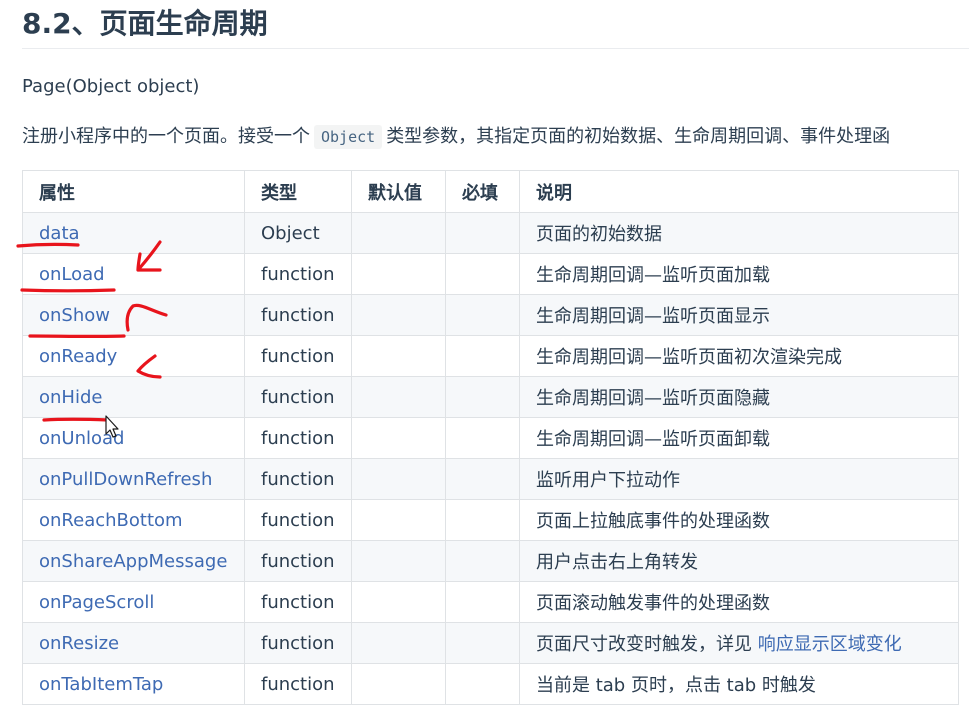  I want to click on description-text: 生命周期回调—监听页面初次渲染完成, so click(689, 357).